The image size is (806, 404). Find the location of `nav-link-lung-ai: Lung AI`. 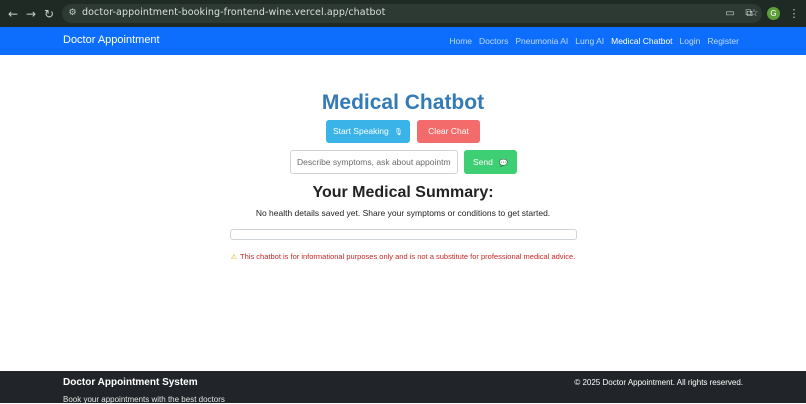

nav-link-lung-ai: Lung AI is located at coordinates (589, 41).